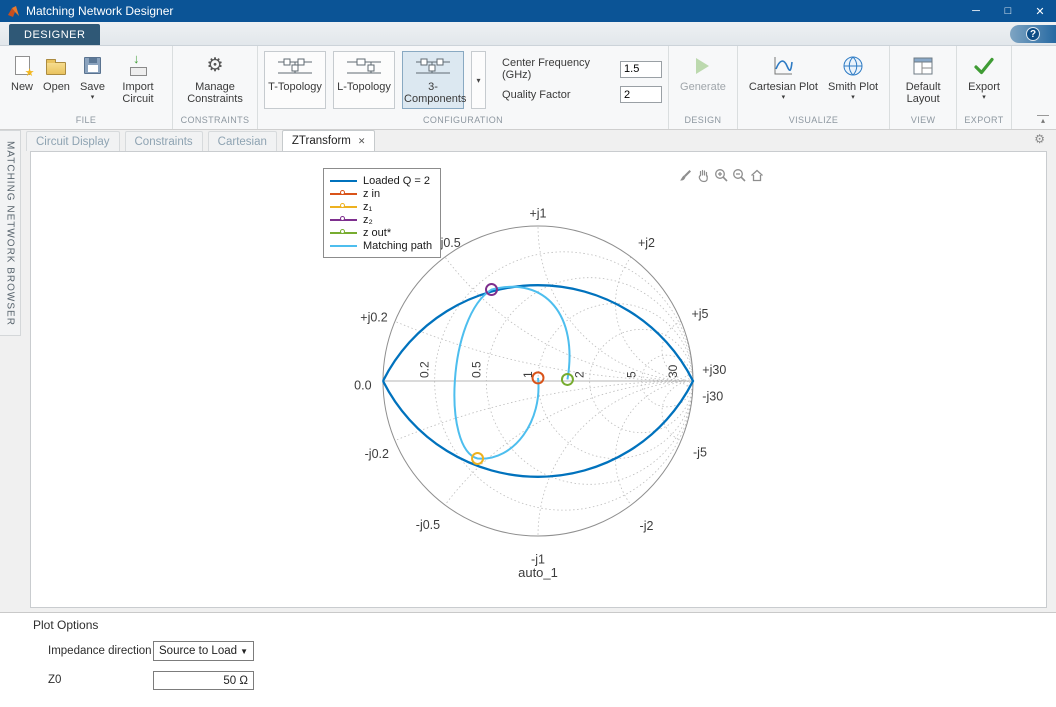 Image resolution: width=1056 pixels, height=707 pixels. I want to click on section-label-file: FILE, so click(86, 120).